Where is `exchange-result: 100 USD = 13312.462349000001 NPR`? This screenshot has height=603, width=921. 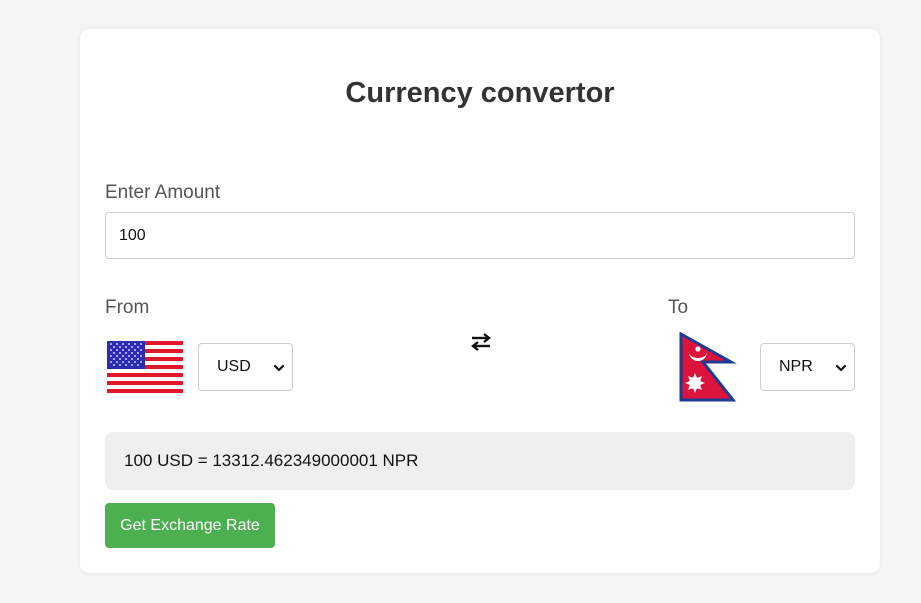
exchange-result: 100 USD = 13312.462349000001 NPR is located at coordinates (480, 461).